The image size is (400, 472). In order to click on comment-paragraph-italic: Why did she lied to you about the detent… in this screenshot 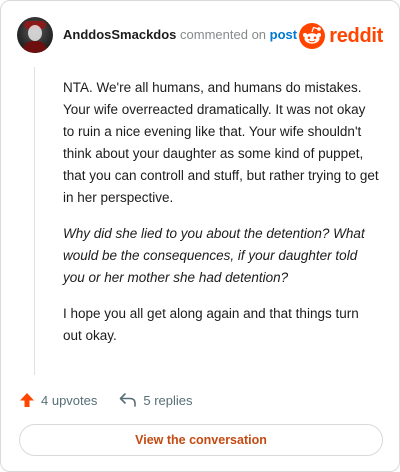, I will do `click(214, 255)`.